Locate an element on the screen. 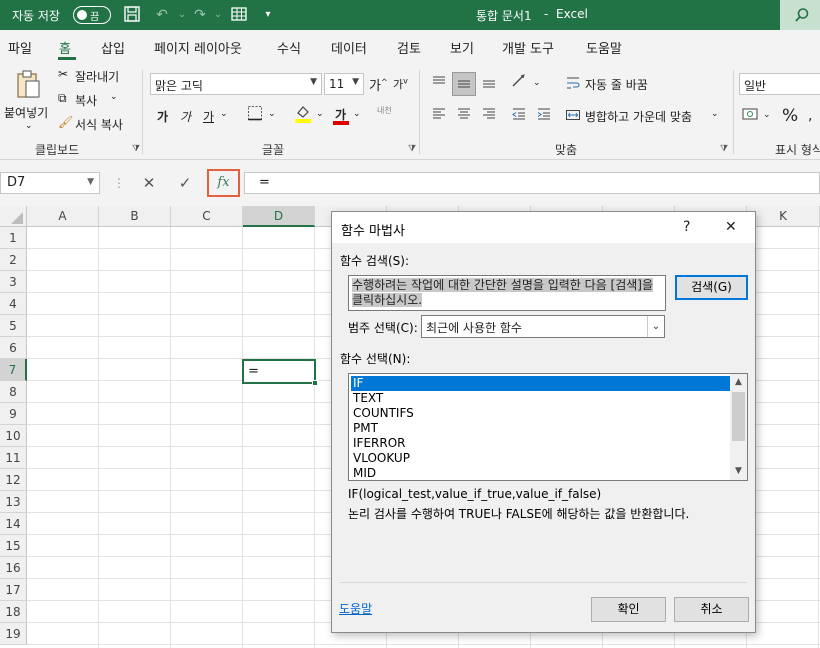 The width and height of the screenshot is (820, 648). row-header: 15 is located at coordinates (13, 546).